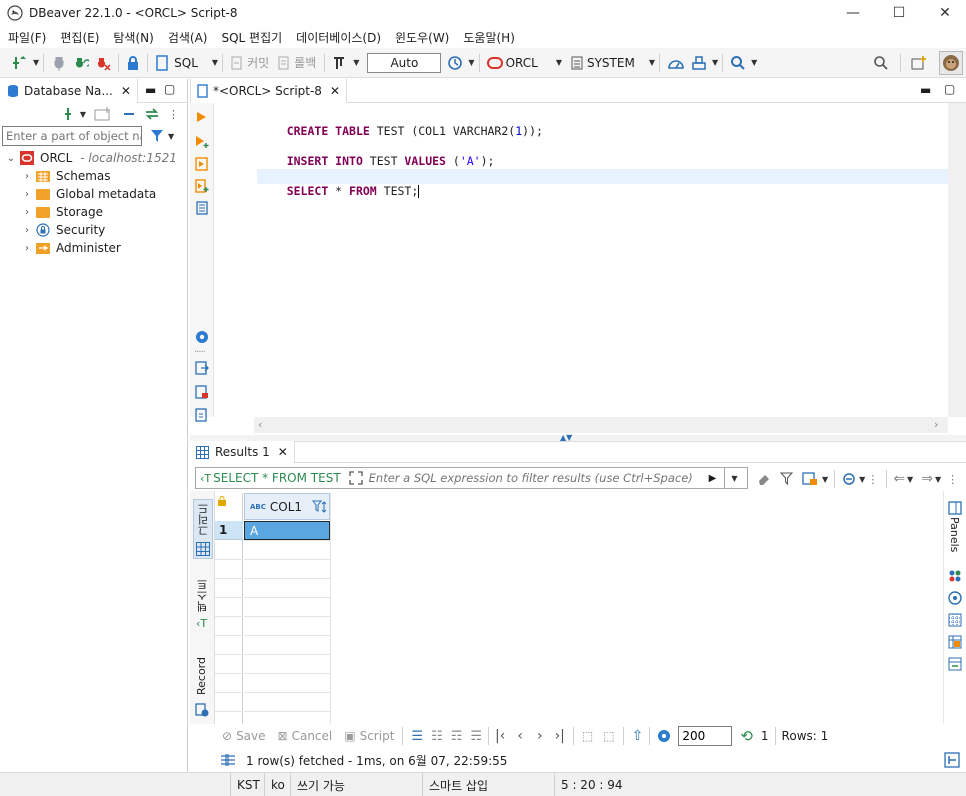 This screenshot has height=796, width=966. I want to click on grid-cell-selected: A, so click(287, 530).